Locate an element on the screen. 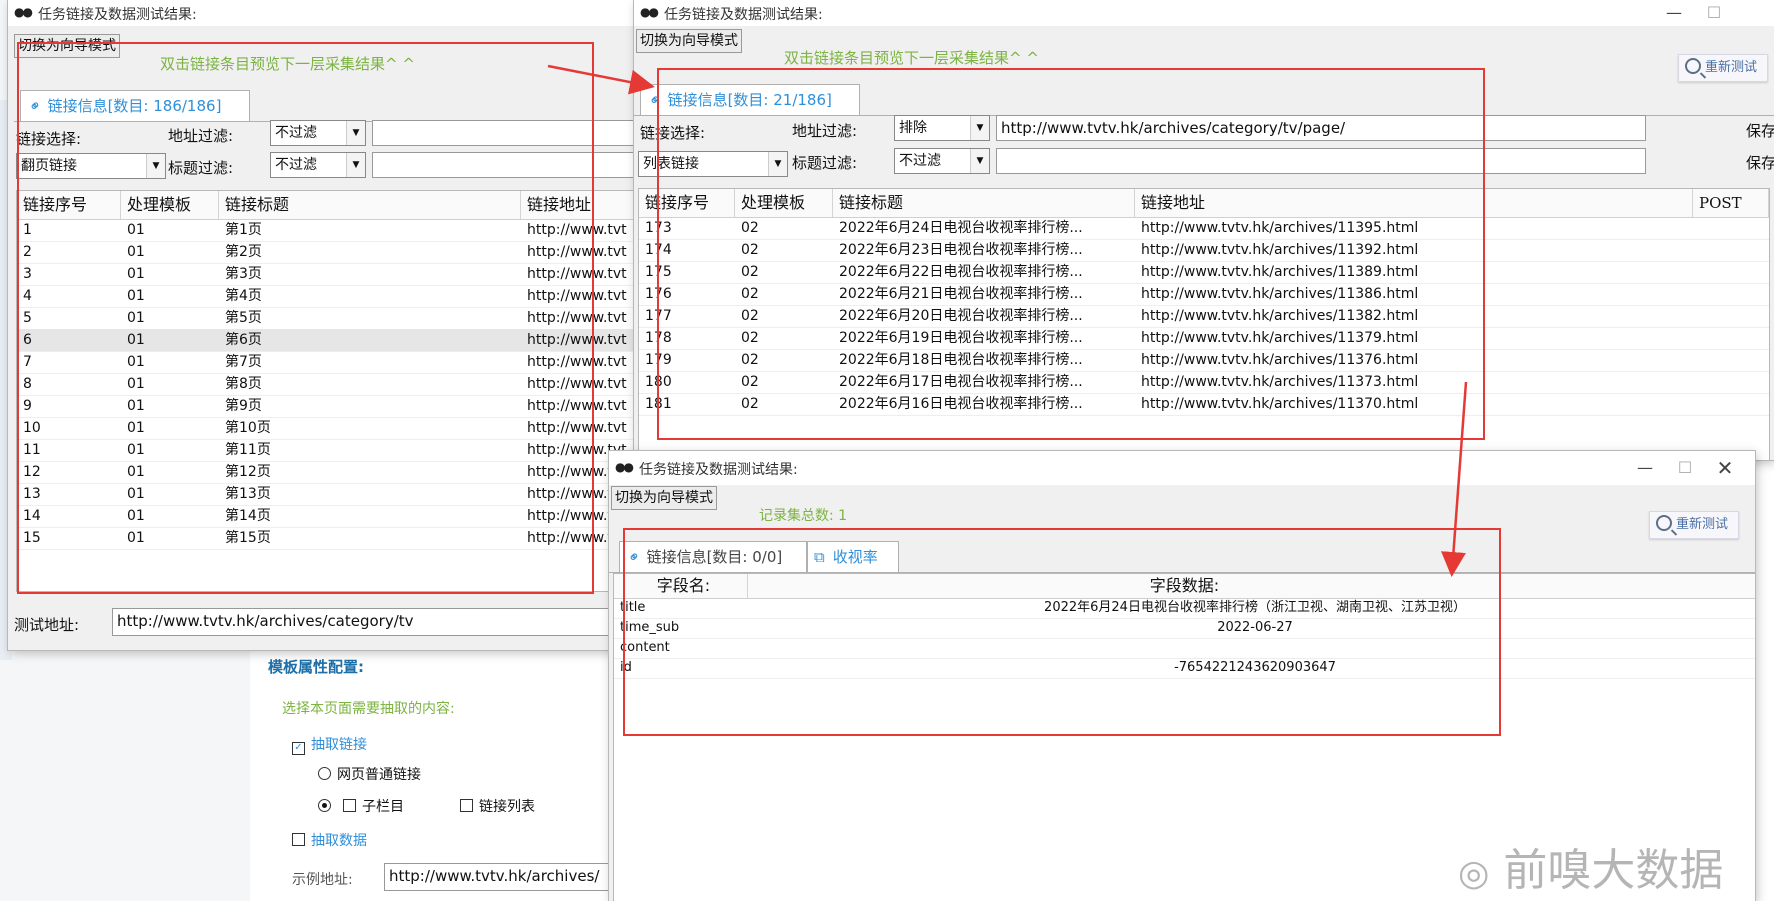 The image size is (1774, 901). watermark: ◎ 前嗅大数据 is located at coordinates (1591, 870).